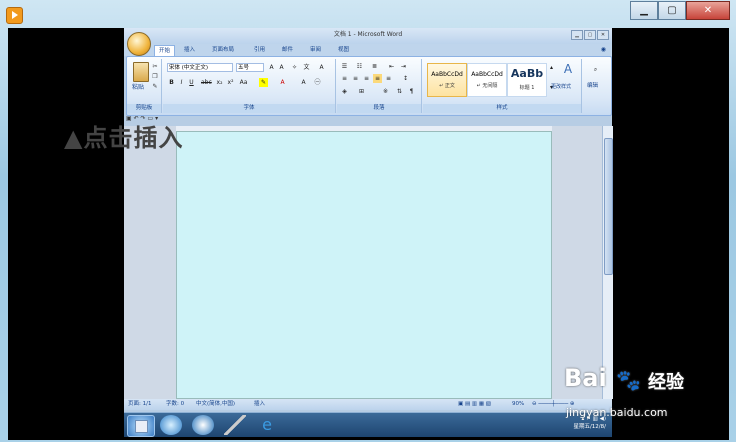  What do you see at coordinates (344, 66) in the screenshot?
I see `bullets-icon: ☰` at bounding box center [344, 66].